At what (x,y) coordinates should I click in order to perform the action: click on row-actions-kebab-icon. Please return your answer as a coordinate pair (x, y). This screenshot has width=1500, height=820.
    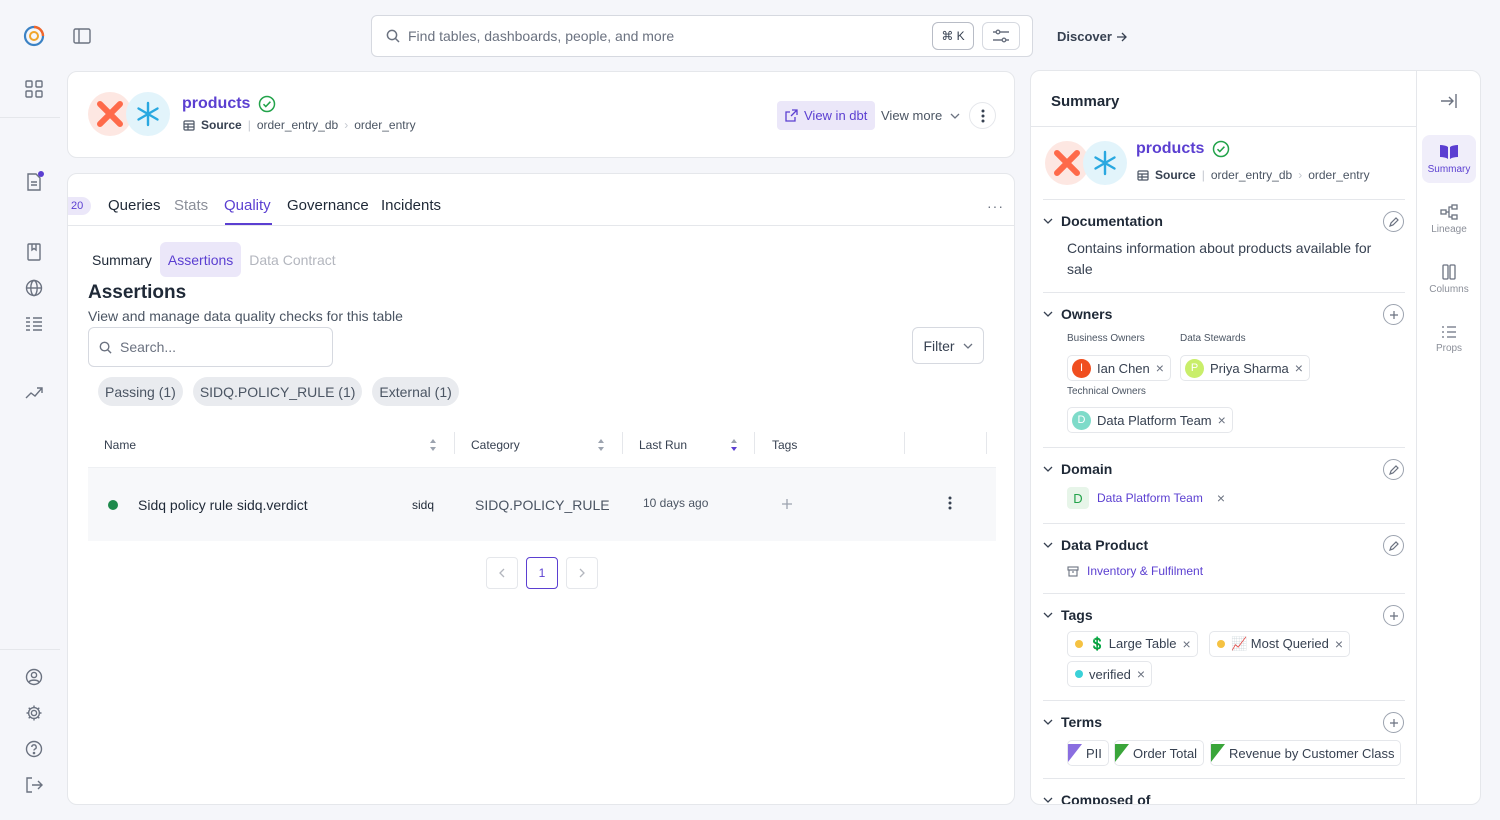
    Looking at the image, I should click on (950, 503).